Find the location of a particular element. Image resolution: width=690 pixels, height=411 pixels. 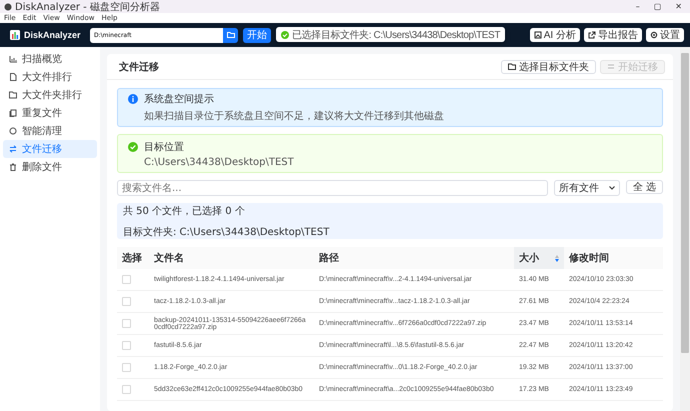

minimize-button: – is located at coordinates (638, 6).